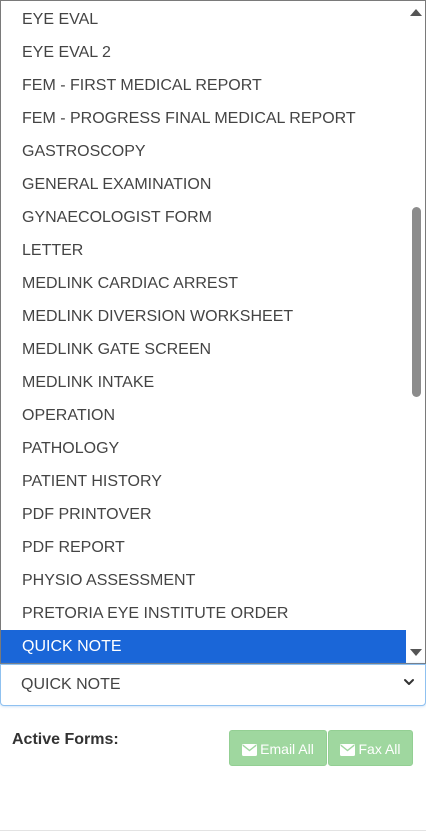 The image size is (426, 832). What do you see at coordinates (203, 547) in the screenshot?
I see `dropdown-option: PDF REPORT` at bounding box center [203, 547].